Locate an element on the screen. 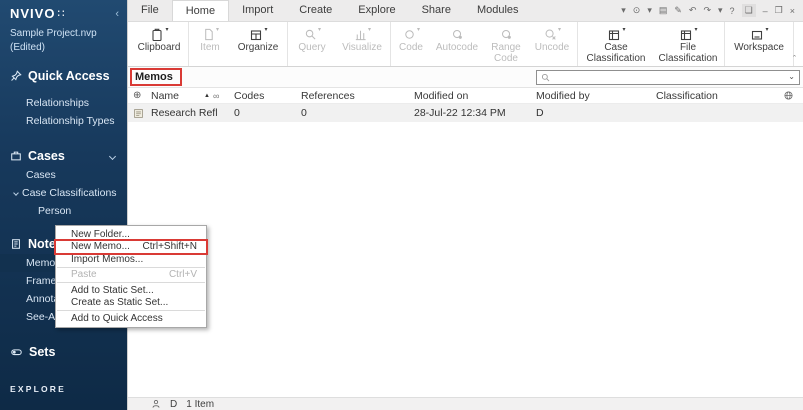 The image size is (803, 410). clipboard-button: ▾ Clipboard is located at coordinates (159, 44).